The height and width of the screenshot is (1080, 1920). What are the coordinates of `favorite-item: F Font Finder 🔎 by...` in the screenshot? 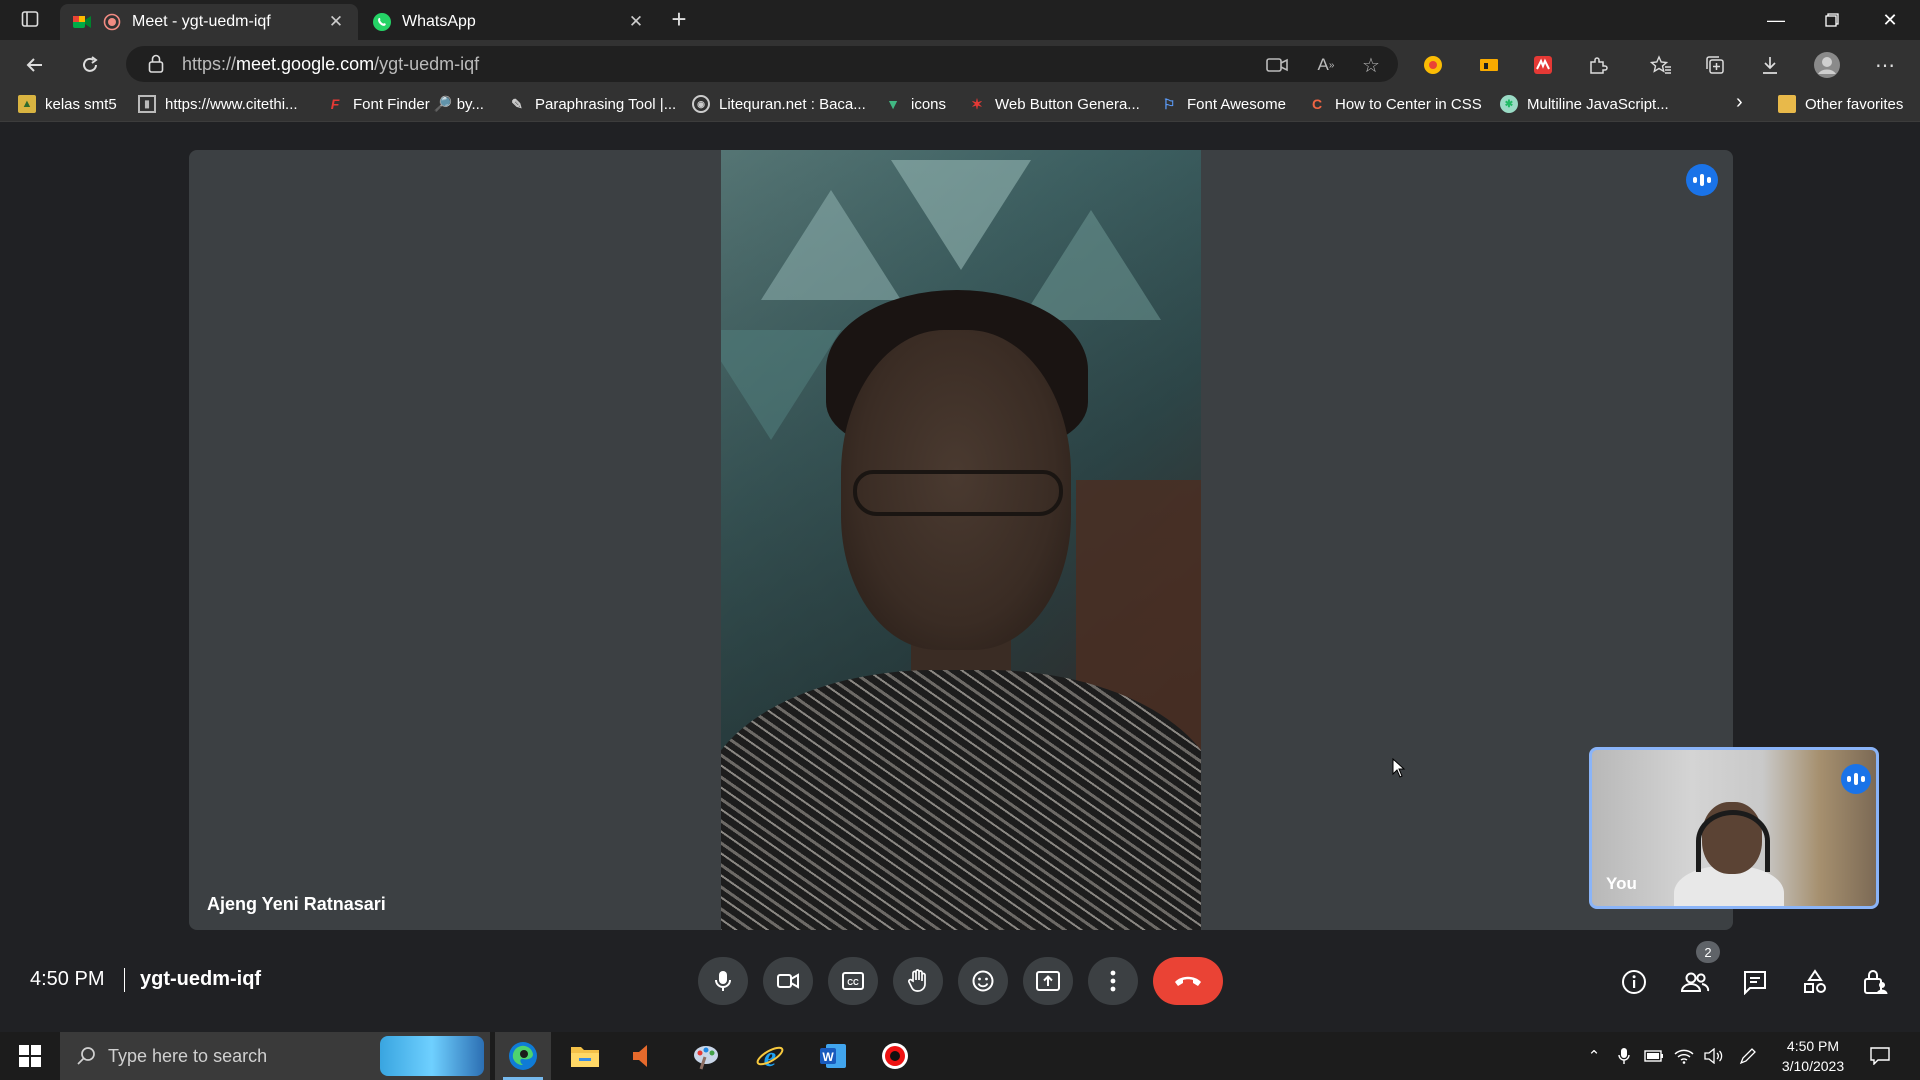 It's located at (405, 104).